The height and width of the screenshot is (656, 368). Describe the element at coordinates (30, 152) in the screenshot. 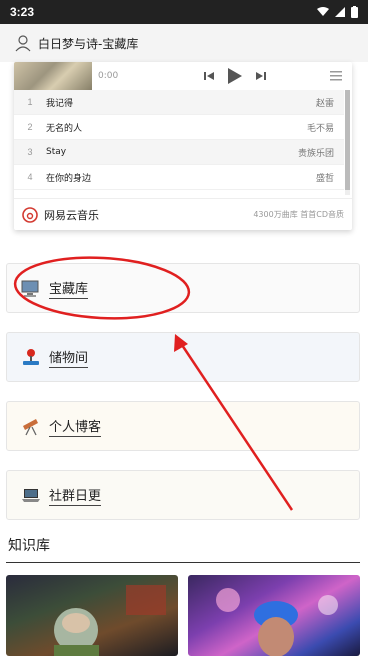

I see `track-number: 3` at that location.